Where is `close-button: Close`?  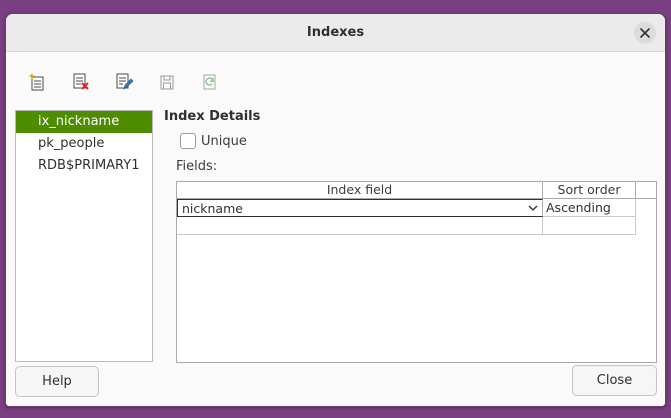
close-button: Close is located at coordinates (614, 380).